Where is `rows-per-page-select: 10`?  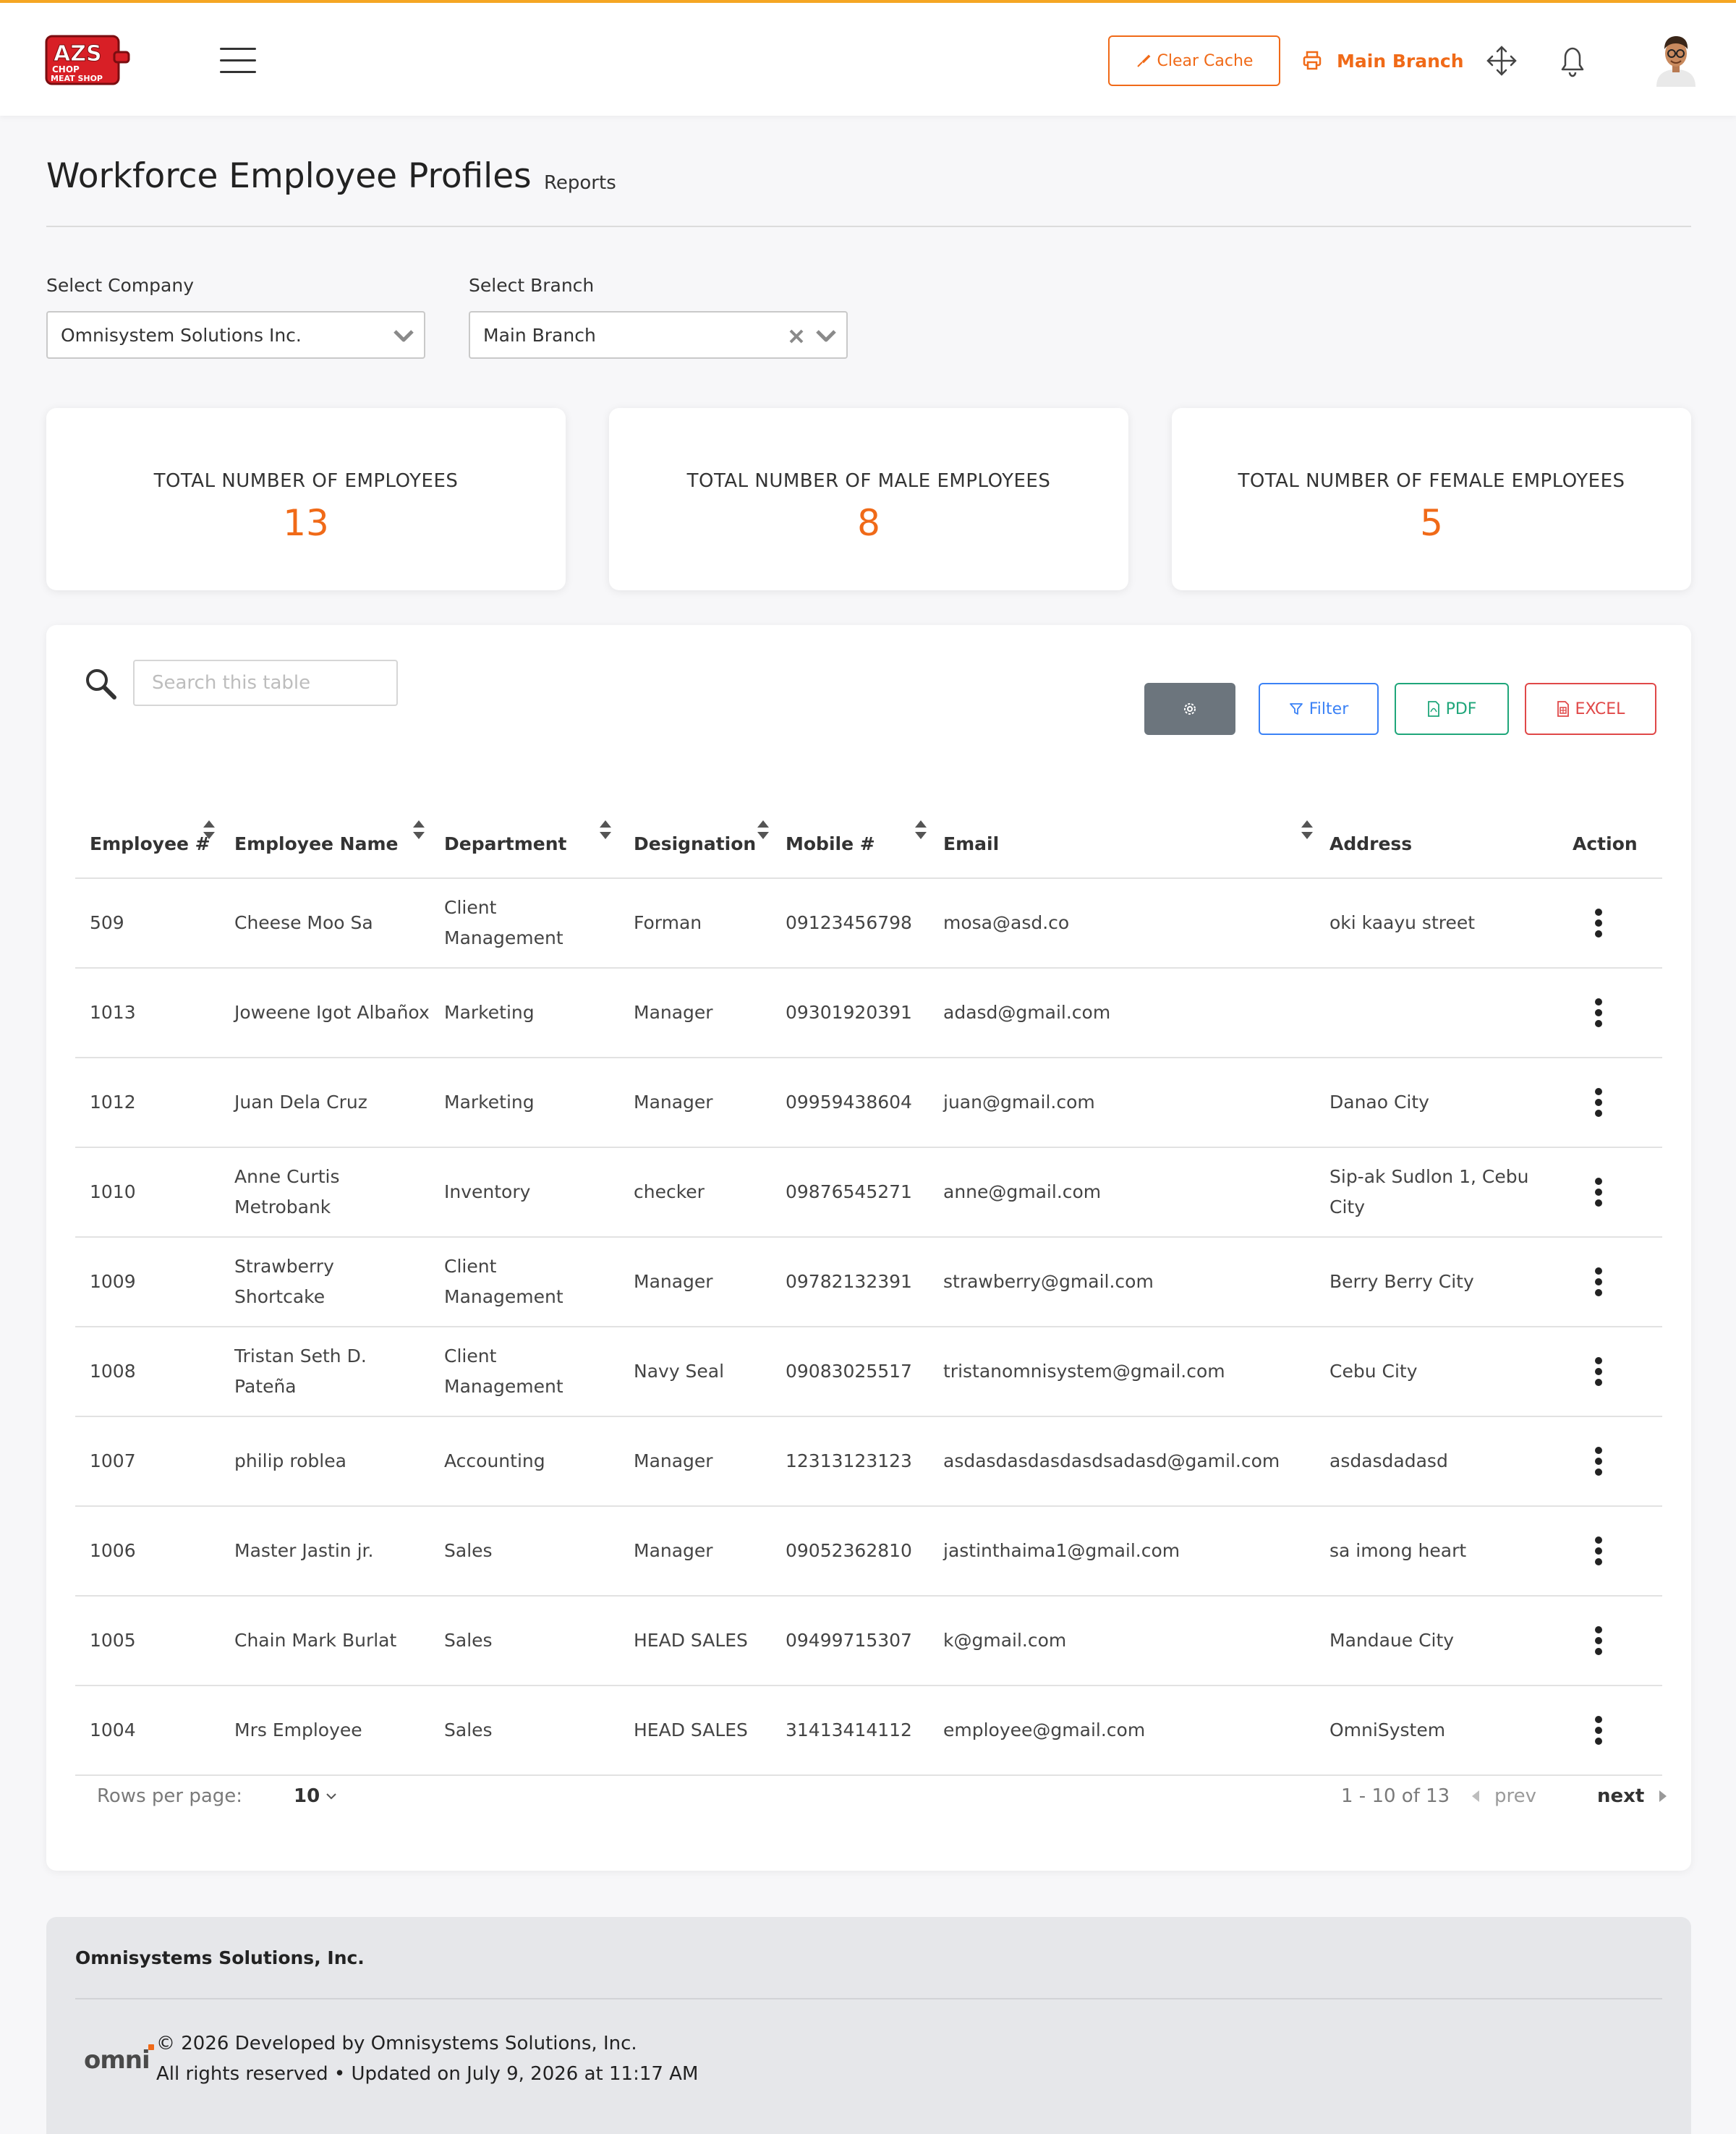
rows-per-page-select: 10 is located at coordinates (315, 1796).